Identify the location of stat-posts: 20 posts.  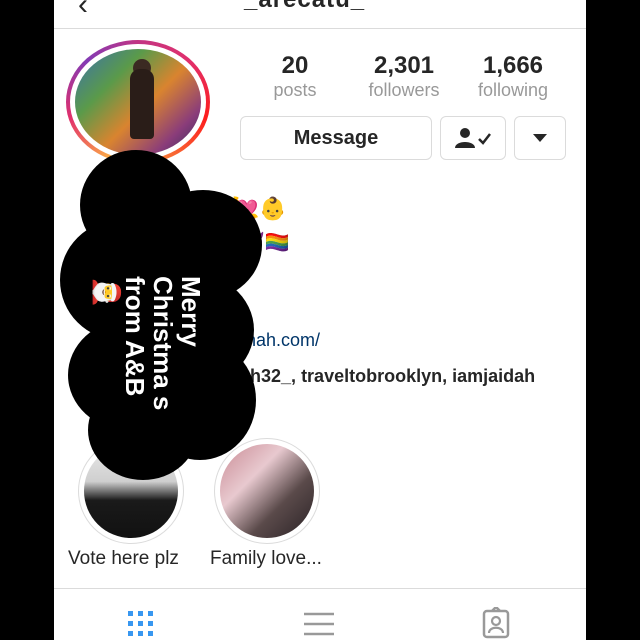
(295, 76).